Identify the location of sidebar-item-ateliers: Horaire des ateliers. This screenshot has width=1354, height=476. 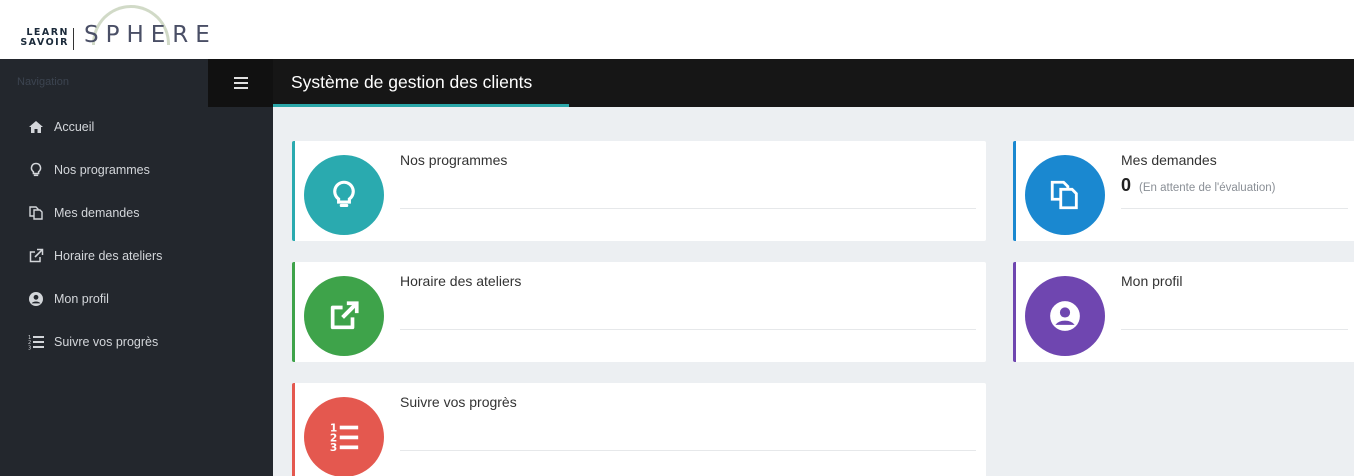
(136, 255).